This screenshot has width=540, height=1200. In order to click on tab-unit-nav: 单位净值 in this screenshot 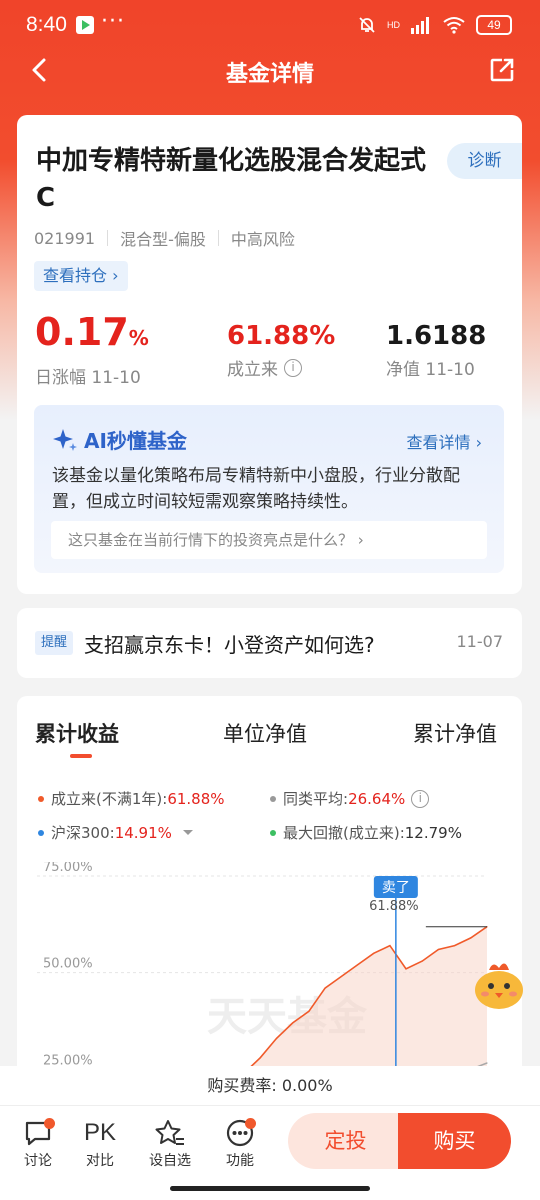, I will do `click(265, 733)`.